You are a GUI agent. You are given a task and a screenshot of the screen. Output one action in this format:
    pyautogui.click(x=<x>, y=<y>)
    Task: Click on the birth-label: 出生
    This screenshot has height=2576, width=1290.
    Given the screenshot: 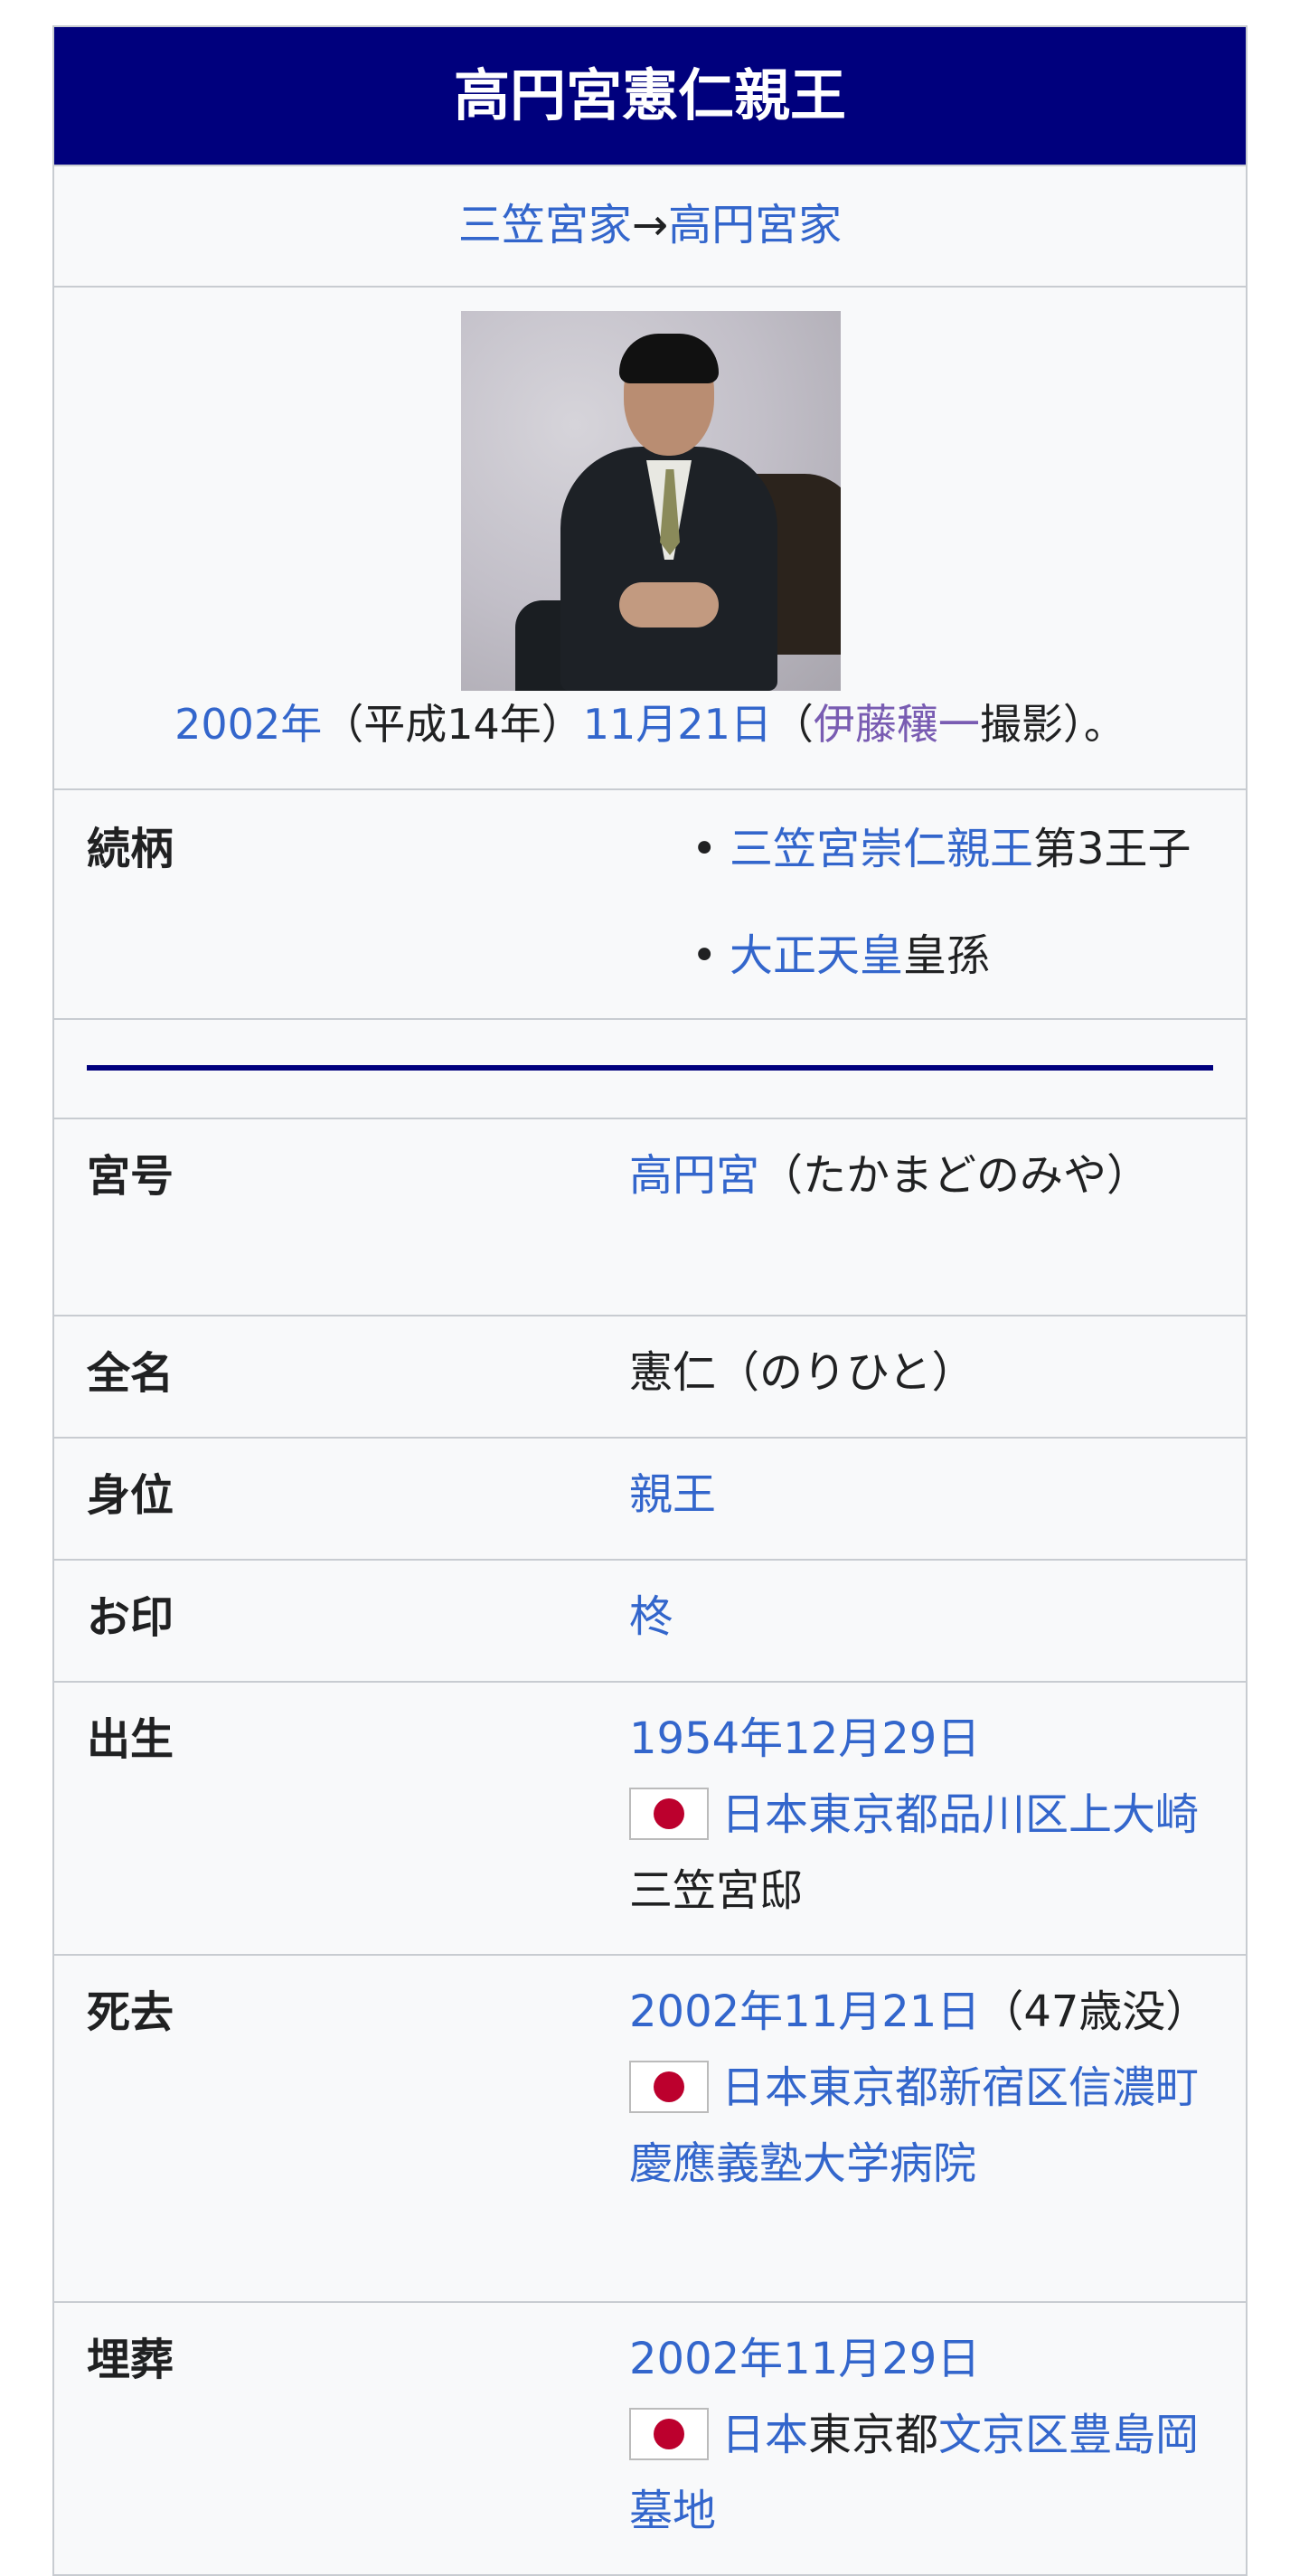 What is the action you would take?
    pyautogui.click(x=130, y=1740)
    